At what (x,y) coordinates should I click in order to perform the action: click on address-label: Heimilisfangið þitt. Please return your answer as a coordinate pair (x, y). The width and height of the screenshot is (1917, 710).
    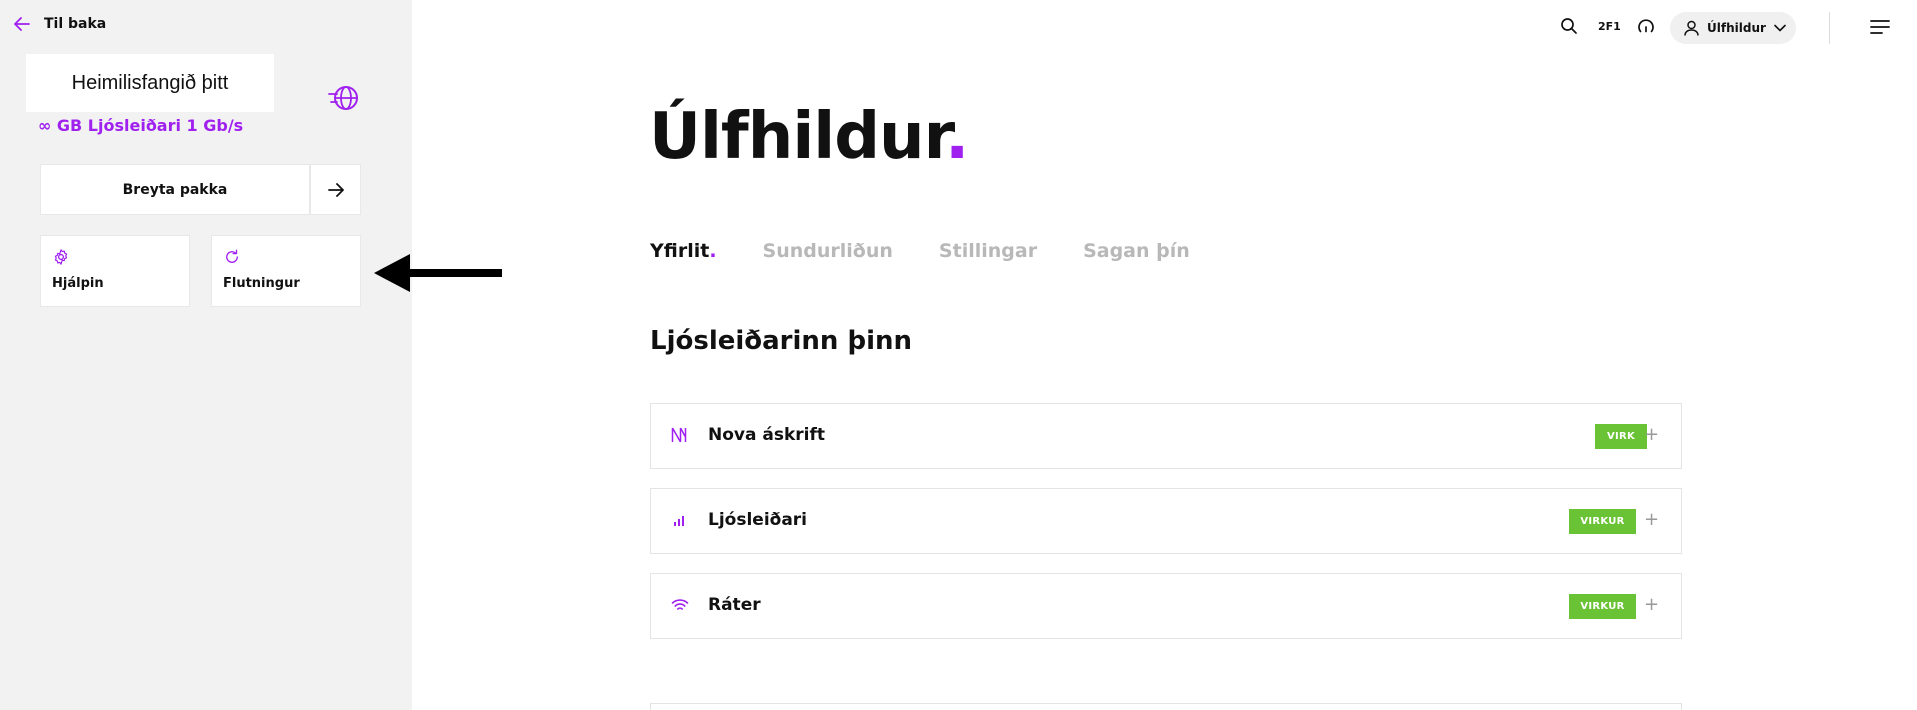
    Looking at the image, I should click on (150, 82).